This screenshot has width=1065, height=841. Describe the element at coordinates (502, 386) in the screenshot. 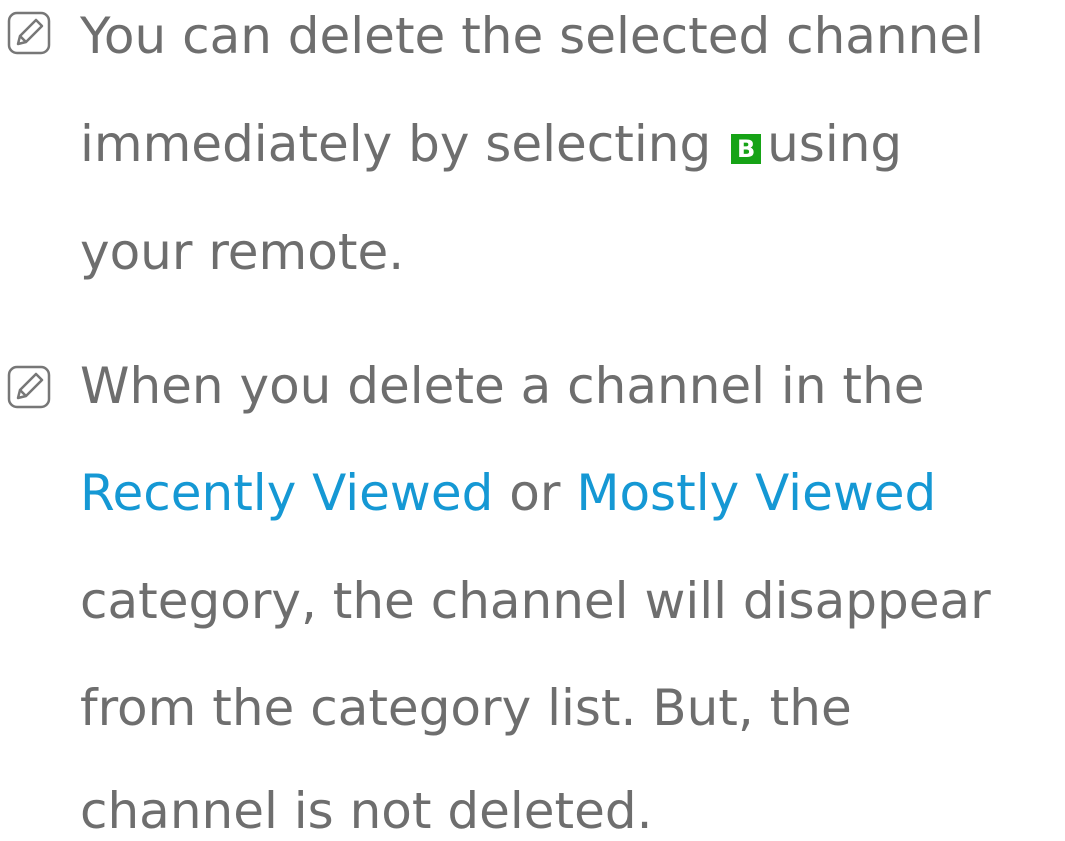

I see `note-2-line-1: When you delete a channel in the` at that location.